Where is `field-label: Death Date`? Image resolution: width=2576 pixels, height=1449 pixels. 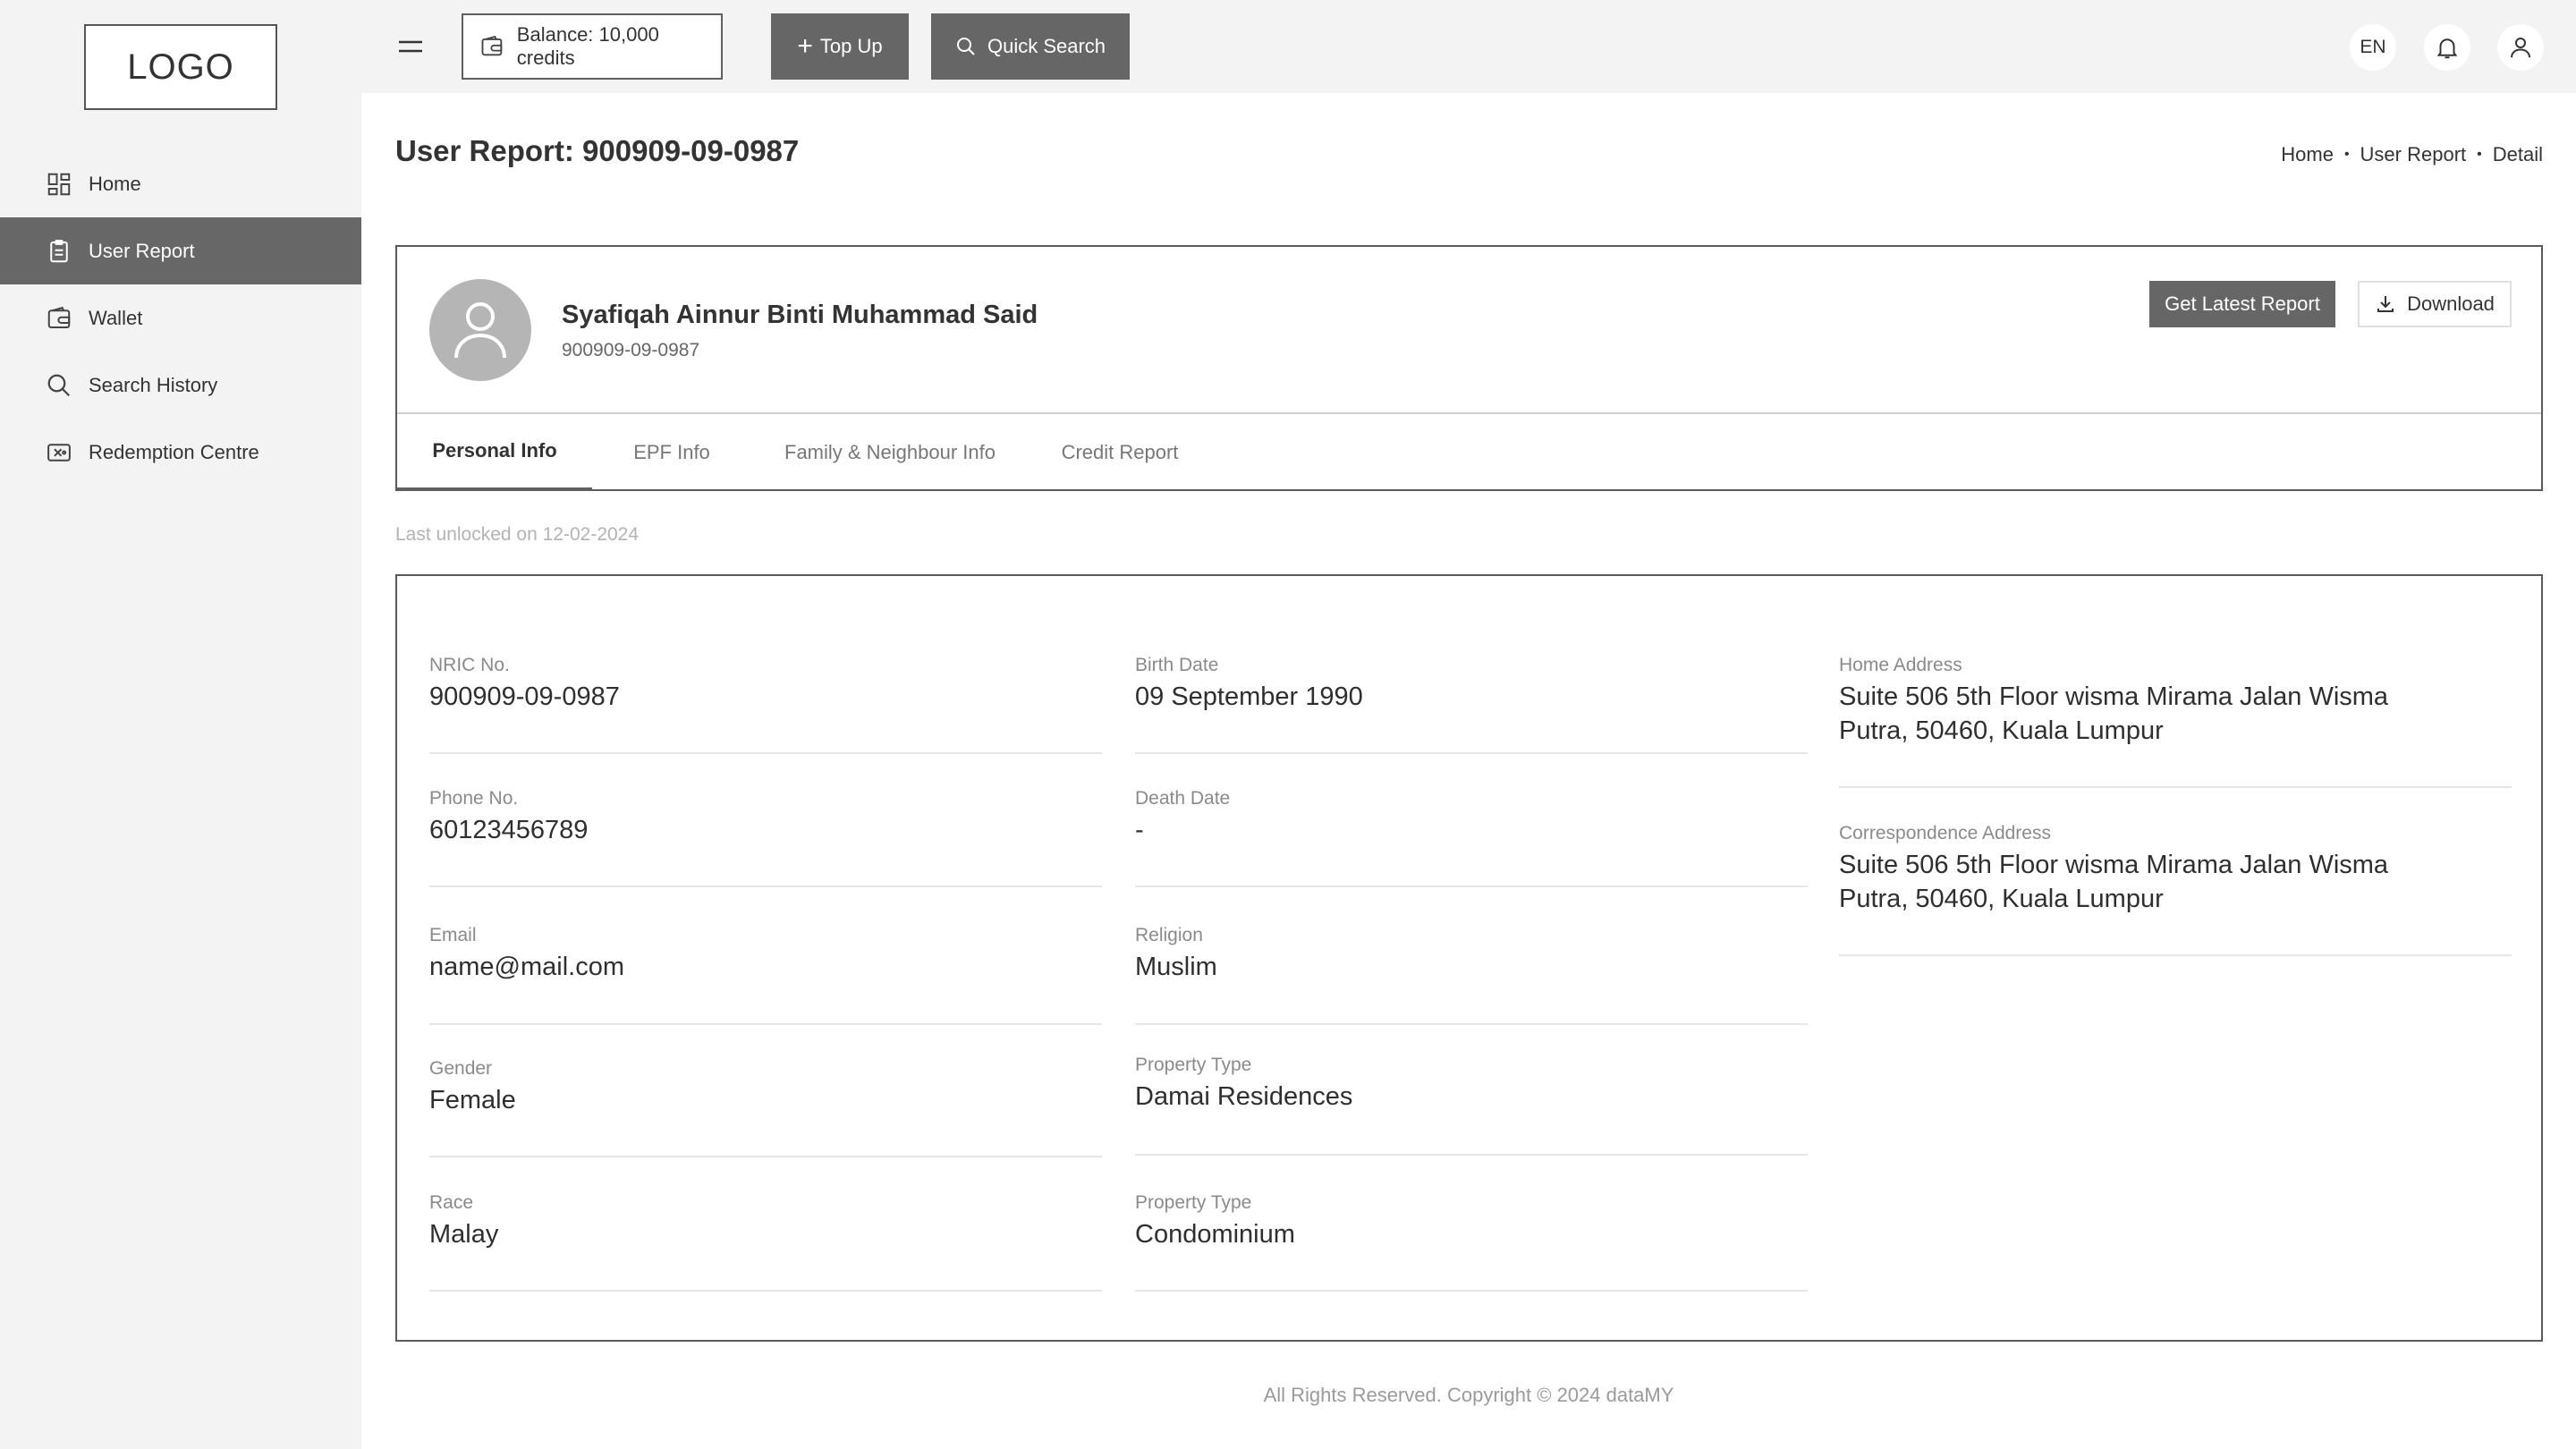
field-label: Death Date is located at coordinates (1183, 798).